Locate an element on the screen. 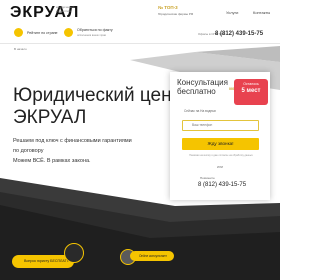  page-title: Юридический центр ЭКРУАЛ is located at coordinates (102, 107).